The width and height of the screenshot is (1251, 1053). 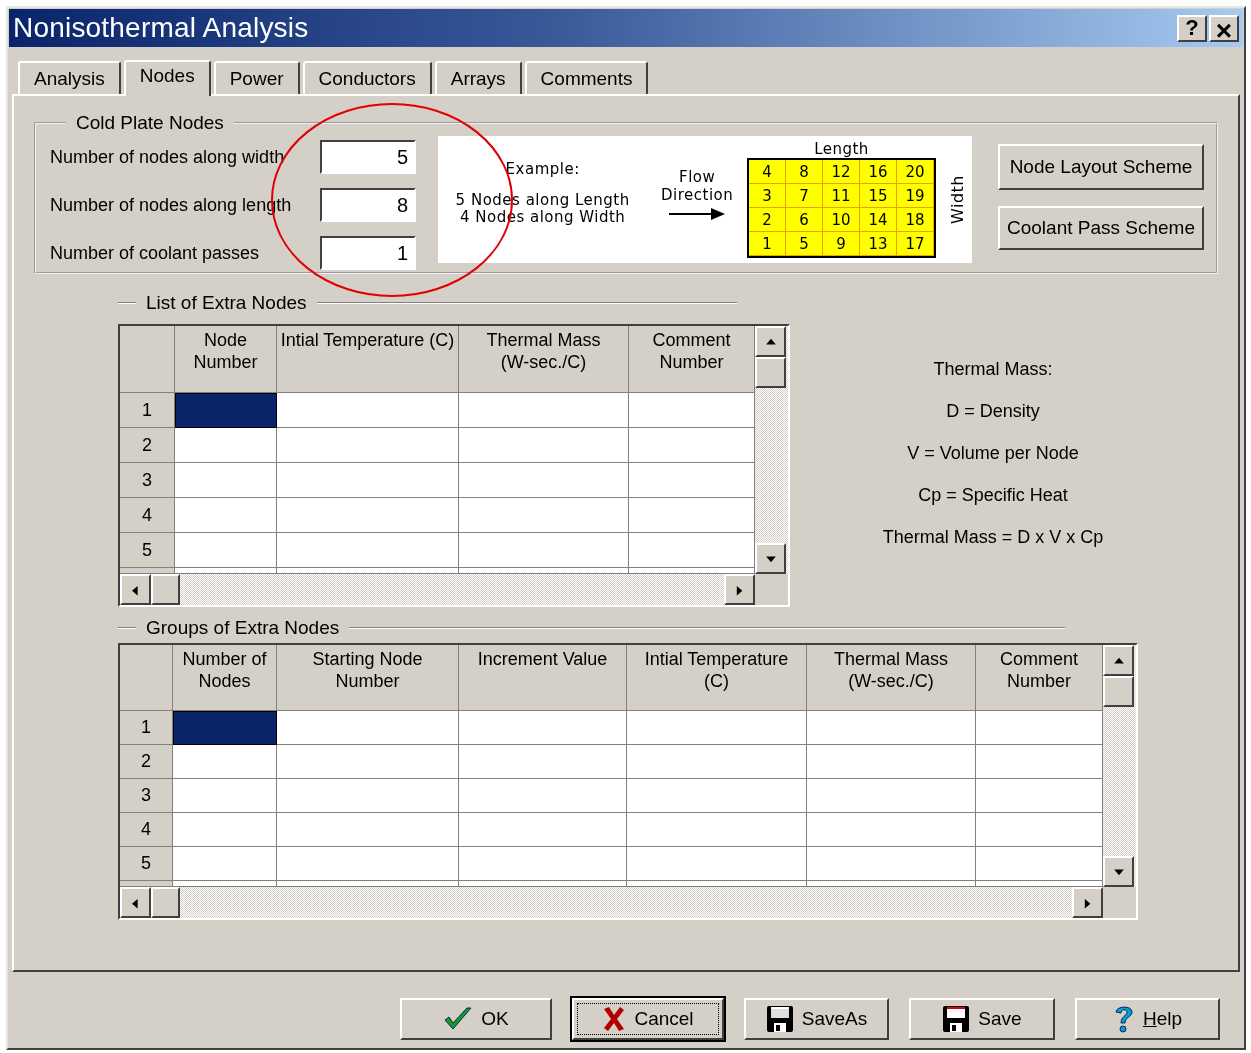 I want to click on number-field: 1, so click(x=368, y=253).